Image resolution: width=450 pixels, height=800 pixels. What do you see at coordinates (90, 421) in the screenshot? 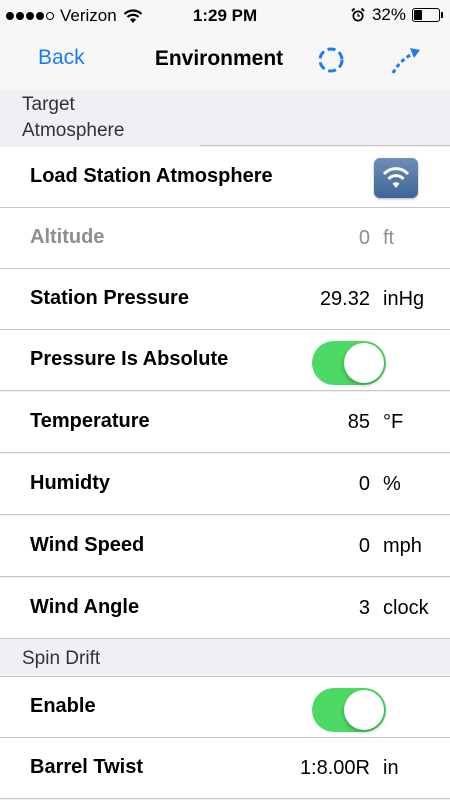
I see `temperature-label: Temperature` at bounding box center [90, 421].